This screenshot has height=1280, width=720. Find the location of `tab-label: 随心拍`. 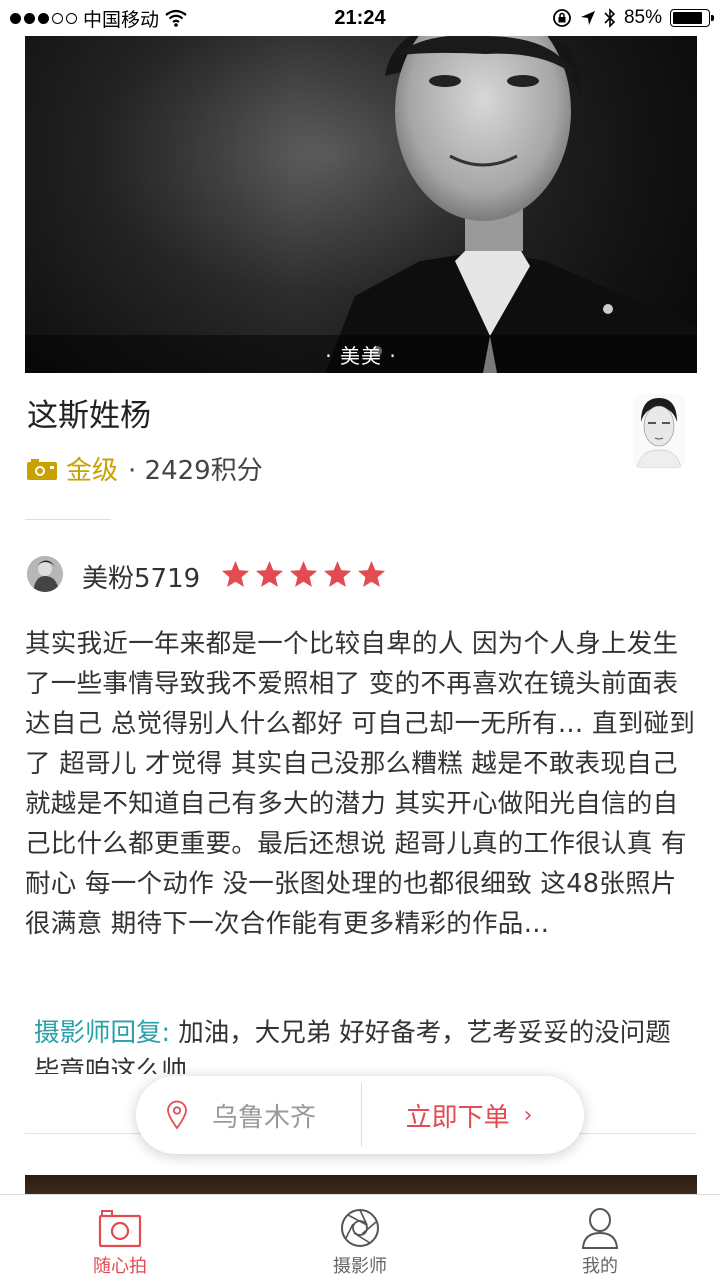

tab-label: 随心拍 is located at coordinates (120, 1266).